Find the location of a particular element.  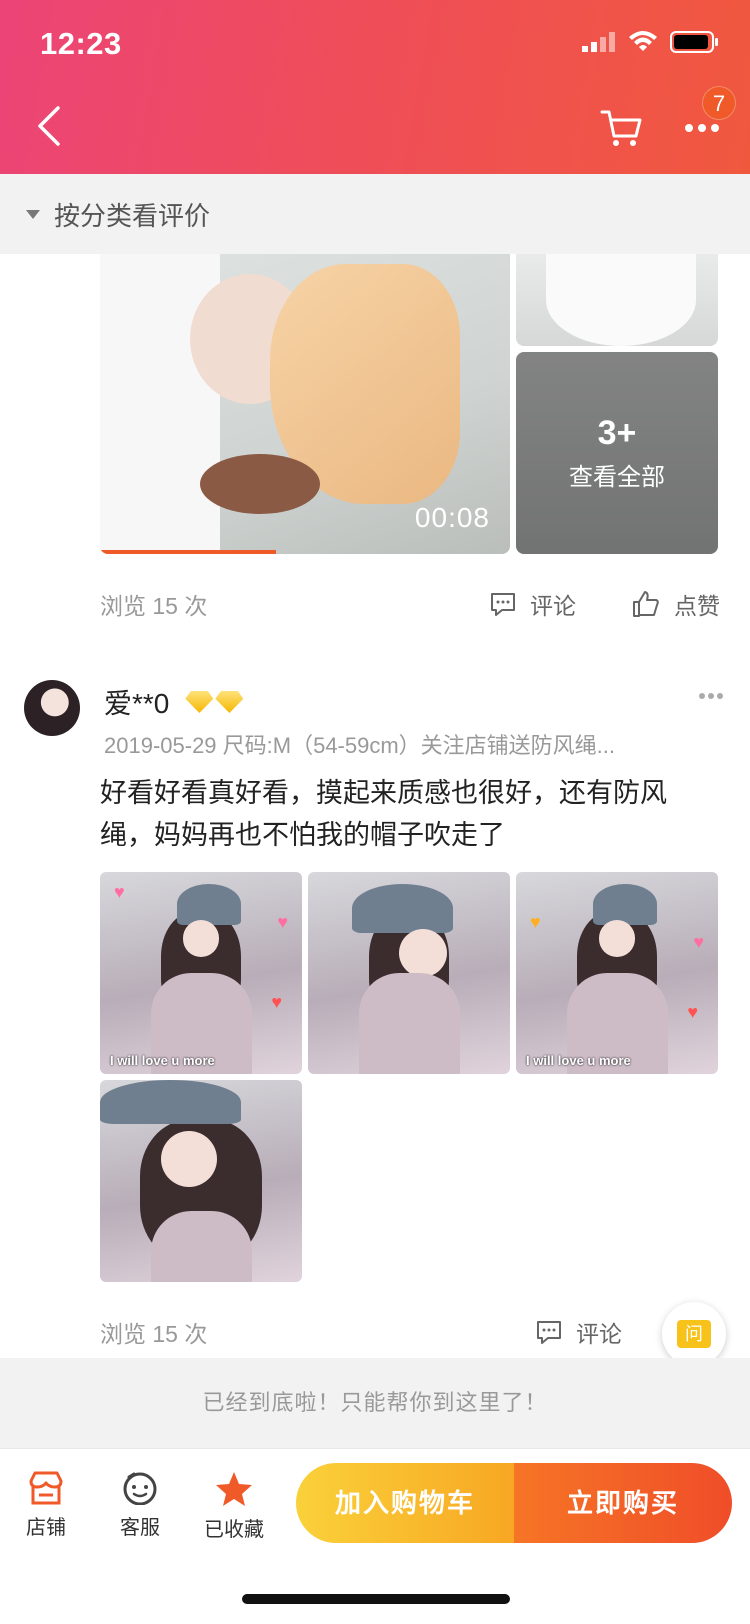

review-more-icon is located at coordinates (711, 696).